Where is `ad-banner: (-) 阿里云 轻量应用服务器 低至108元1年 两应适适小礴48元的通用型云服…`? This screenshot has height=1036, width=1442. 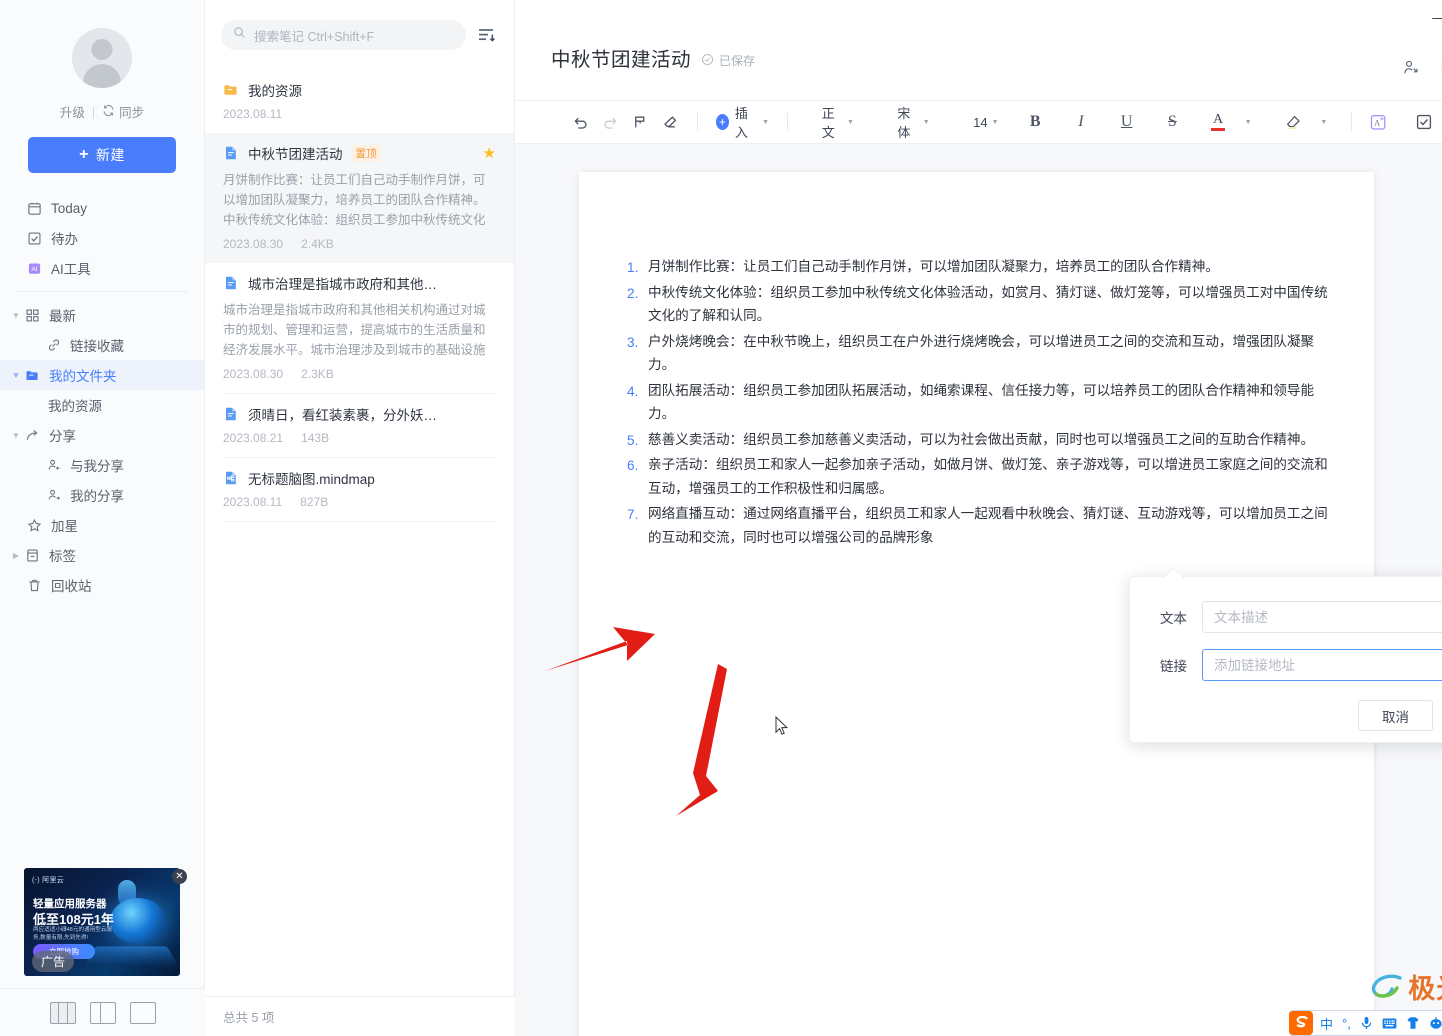 ad-banner: (-) 阿里云 轻量应用服务器 低至108元1年 两应适适小礴48元的通用型云服… is located at coordinates (102, 922).